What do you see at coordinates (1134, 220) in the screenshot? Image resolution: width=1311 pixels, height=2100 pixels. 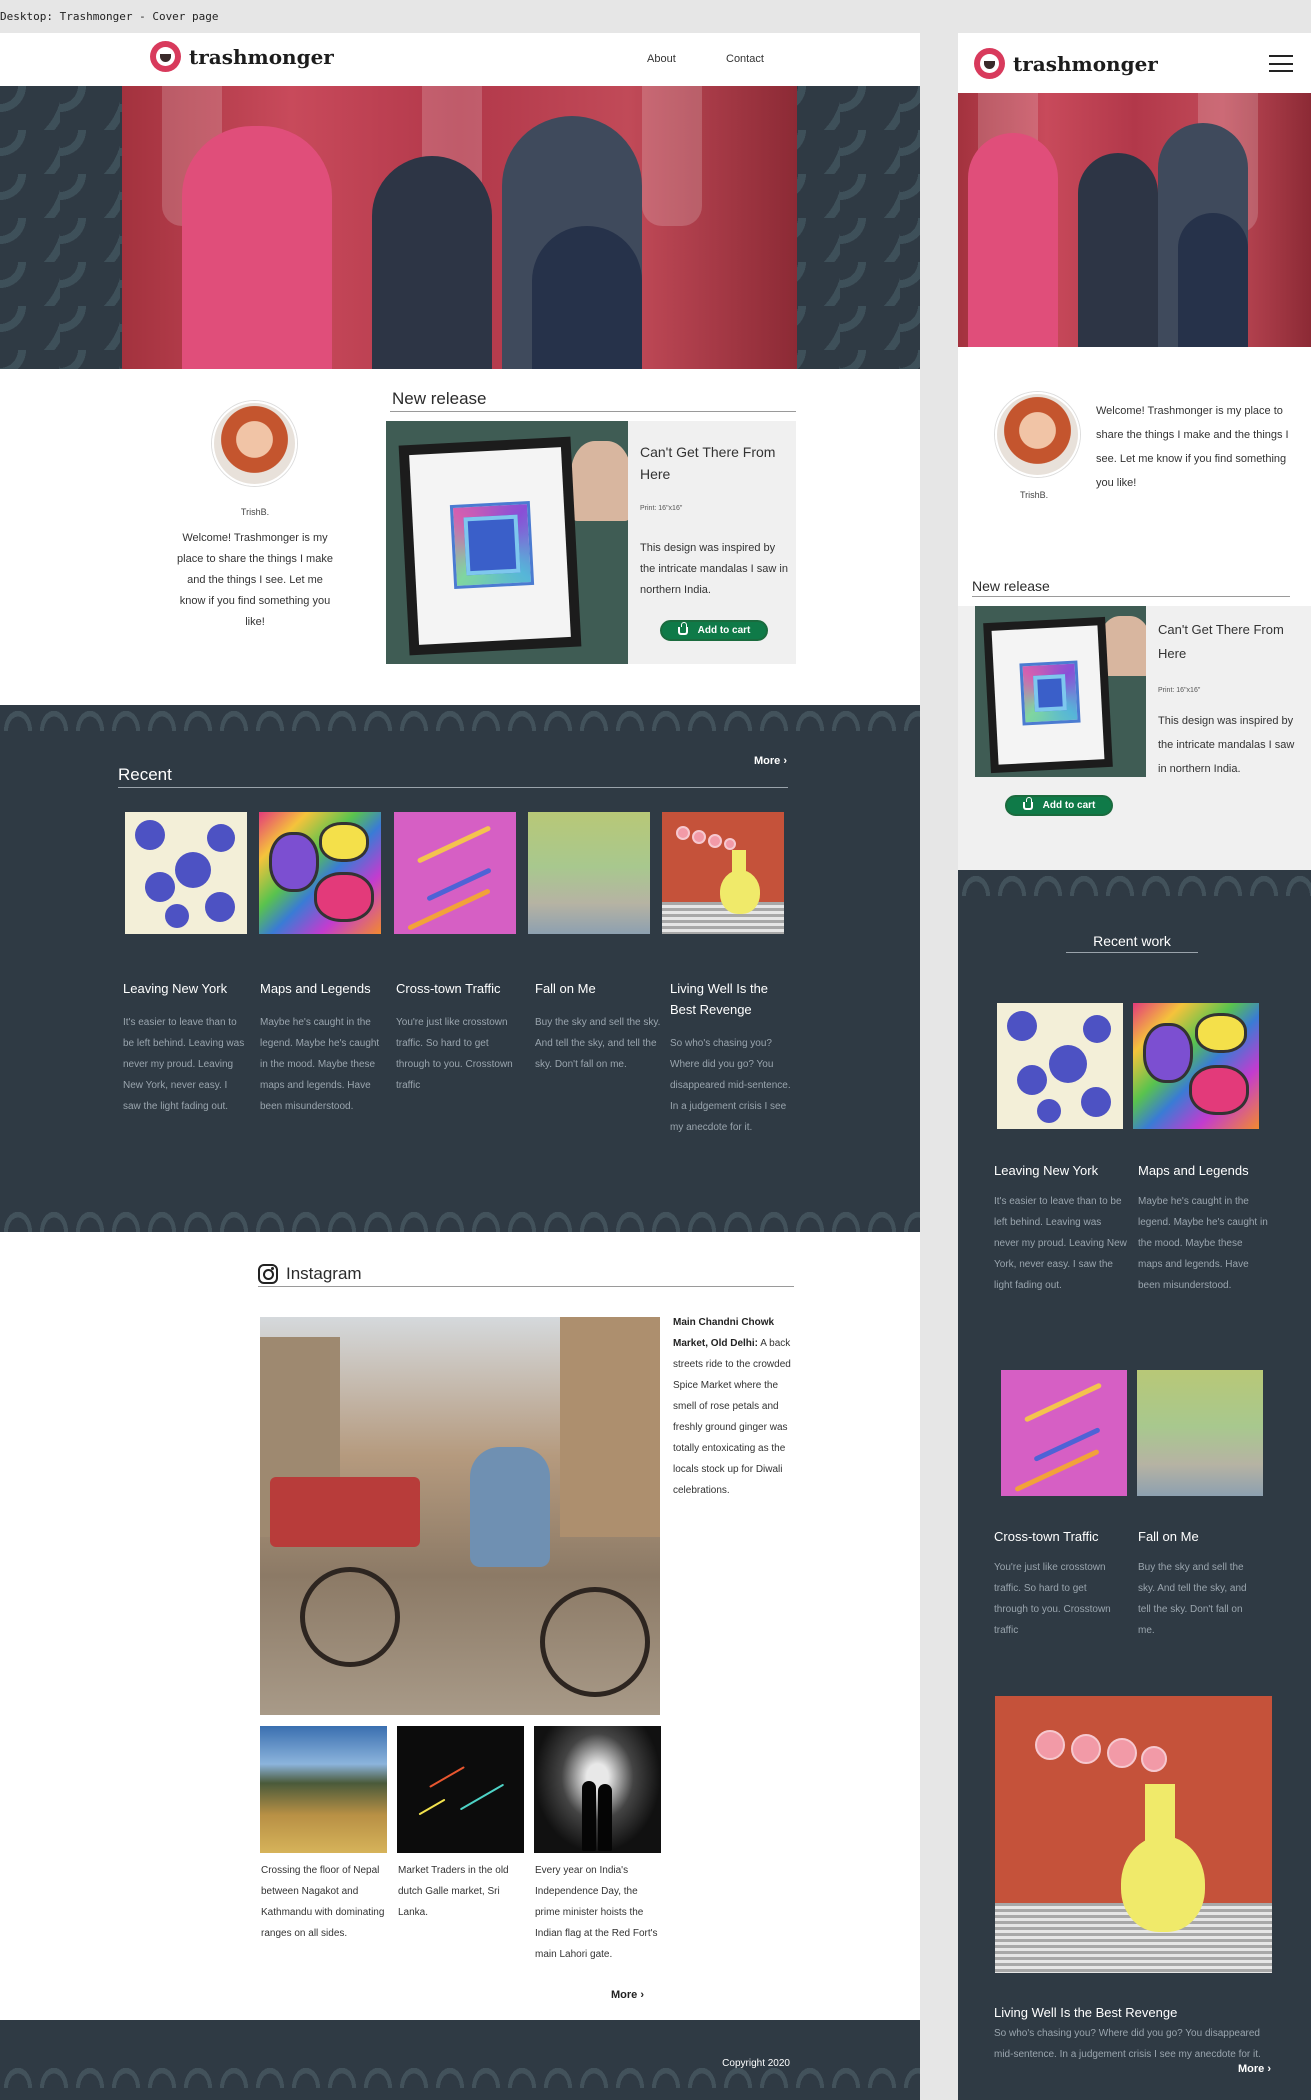 I see `mobile-hero-image` at bounding box center [1134, 220].